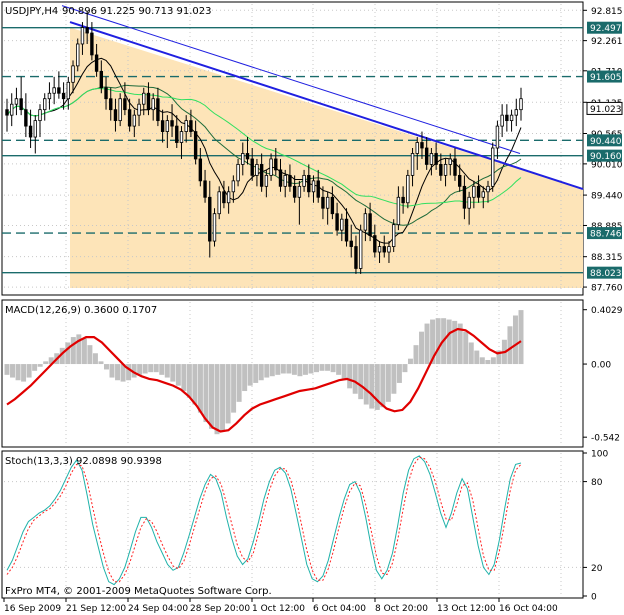  I want to click on y-tick-label: 100, so click(599, 455).